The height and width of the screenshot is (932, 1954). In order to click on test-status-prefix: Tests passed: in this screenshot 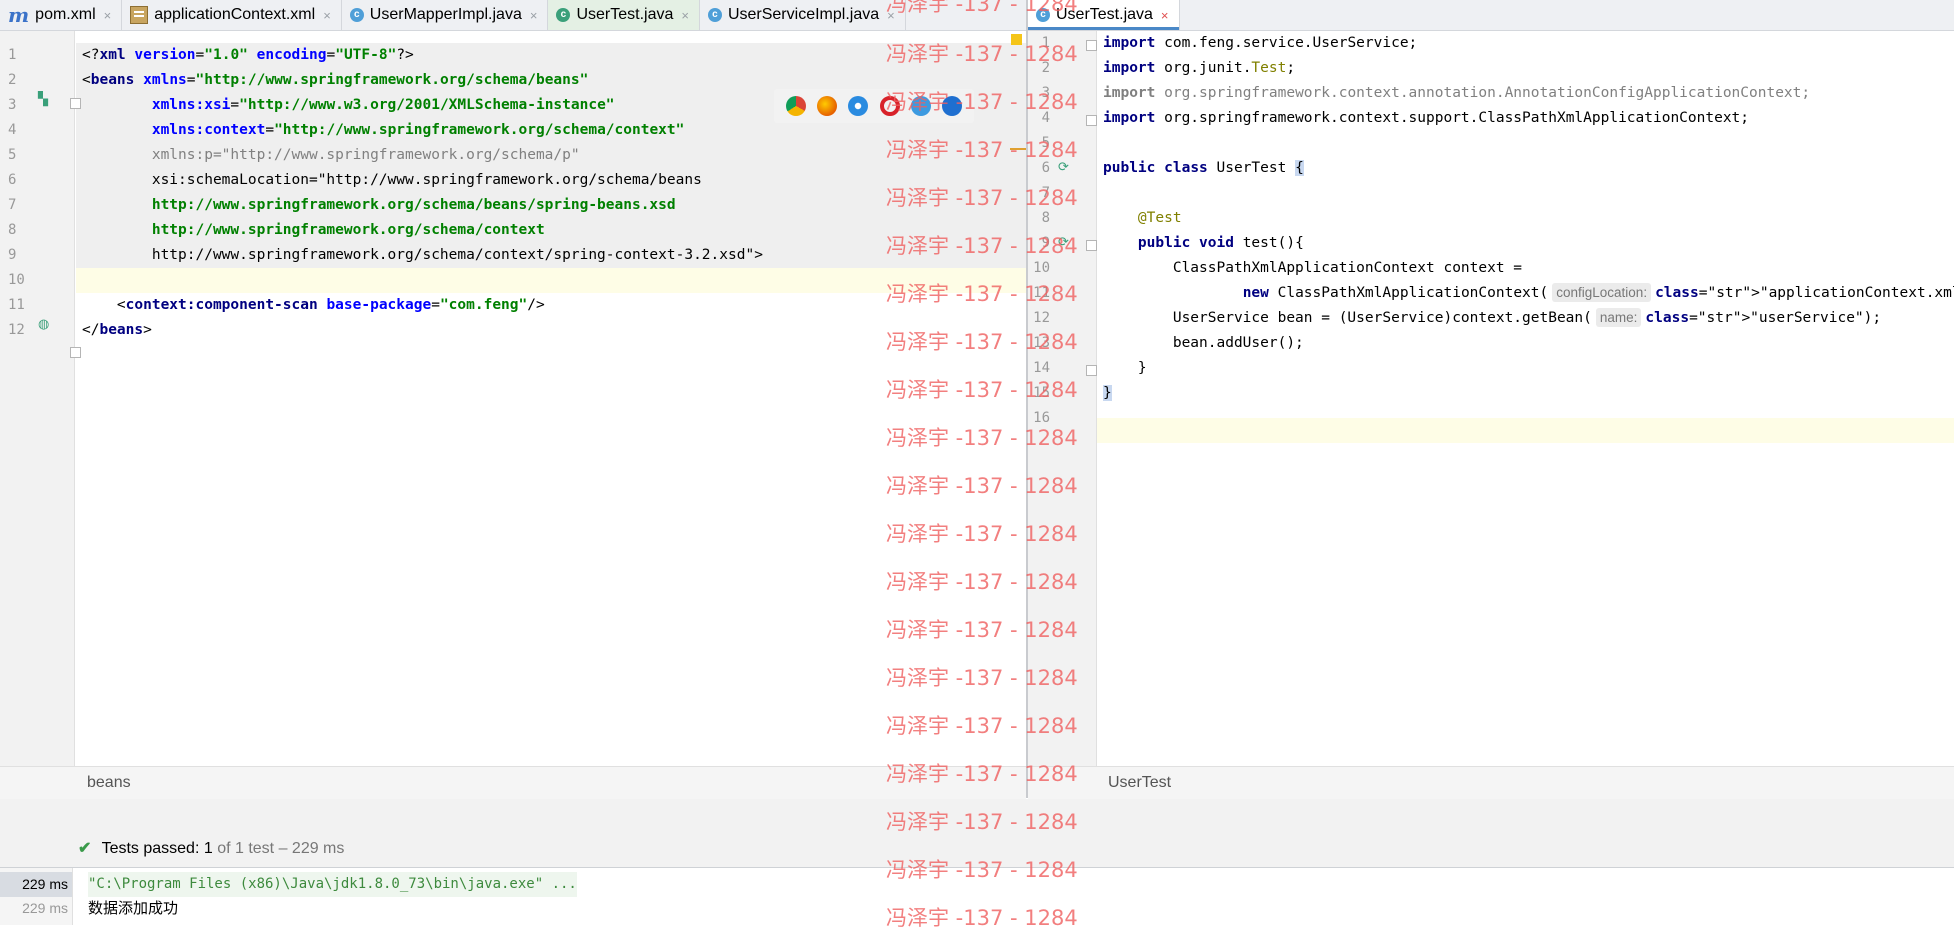, I will do `click(150, 848)`.